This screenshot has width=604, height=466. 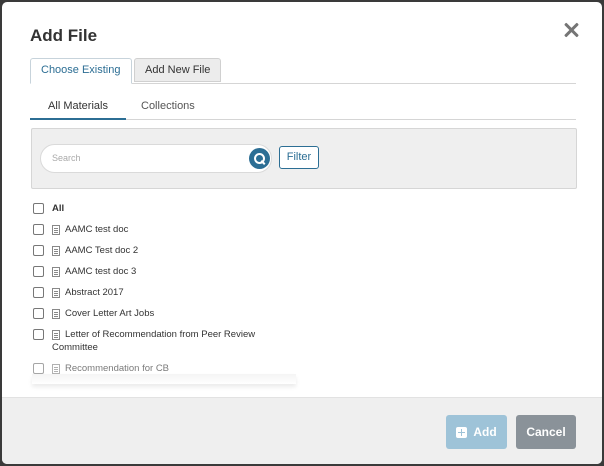 I want to click on select-all-checkbox, so click(x=38, y=208).